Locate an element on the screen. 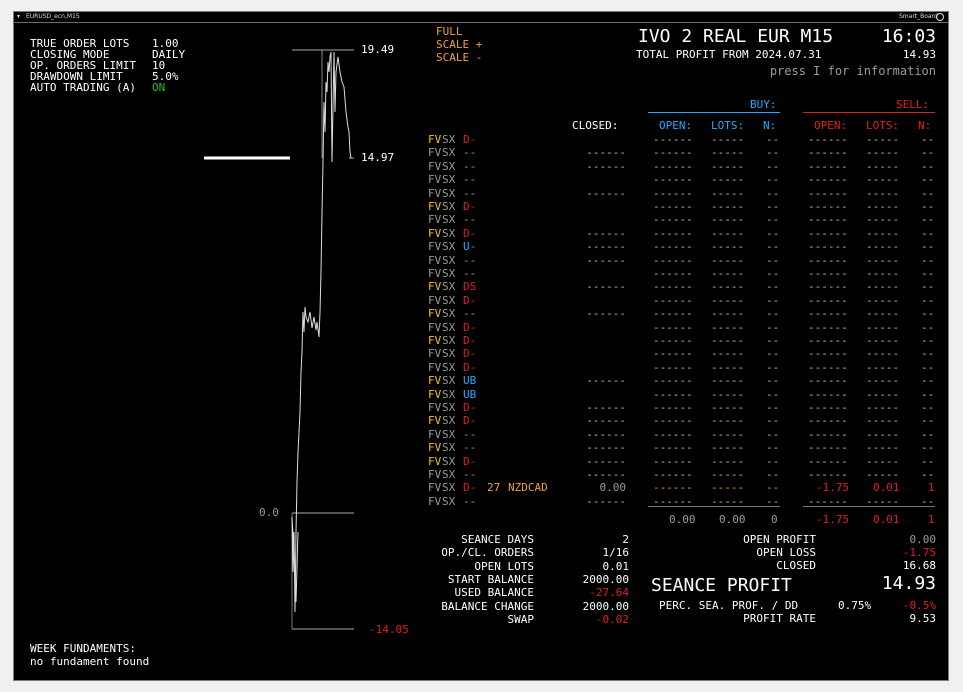 This screenshot has height=692, width=963. pair-symbol: EURCHF is located at coordinates (528, 166).